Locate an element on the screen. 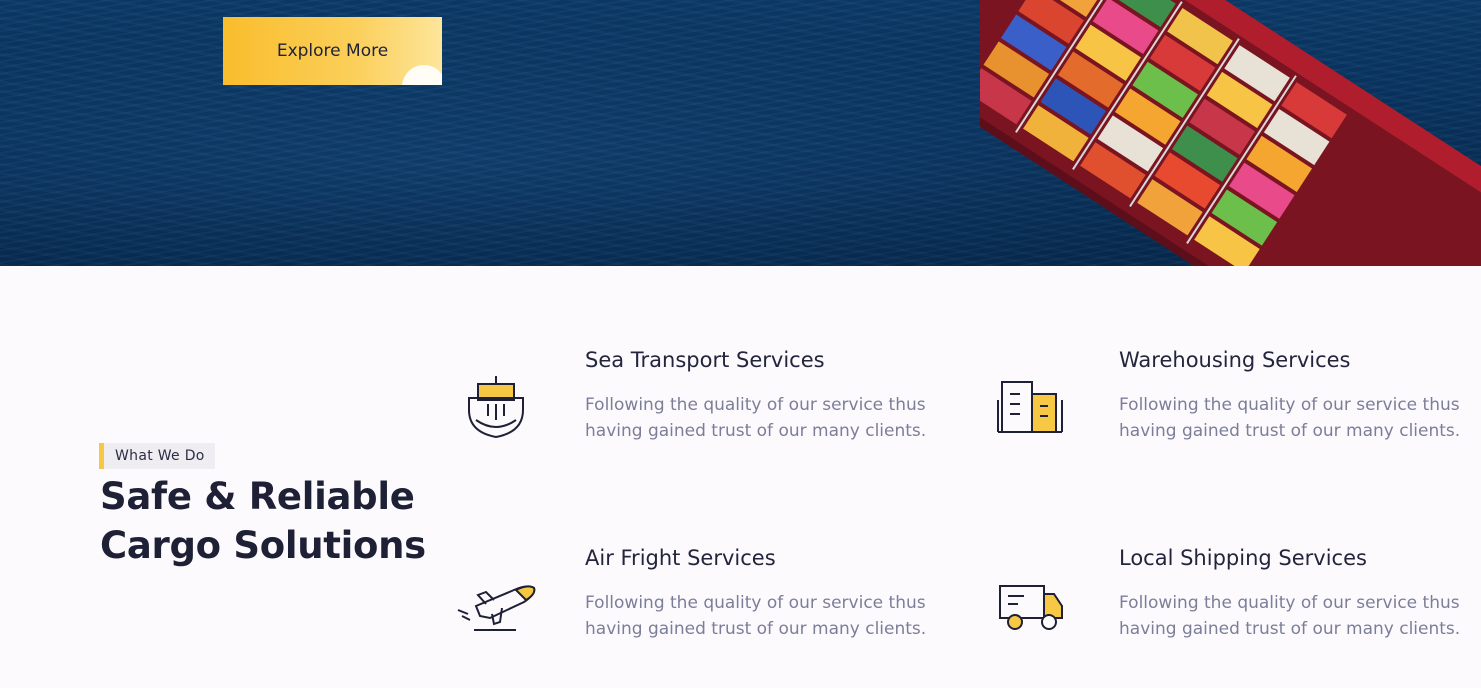 The image size is (1481, 688). button-decoration-circle is located at coordinates (422, 75).